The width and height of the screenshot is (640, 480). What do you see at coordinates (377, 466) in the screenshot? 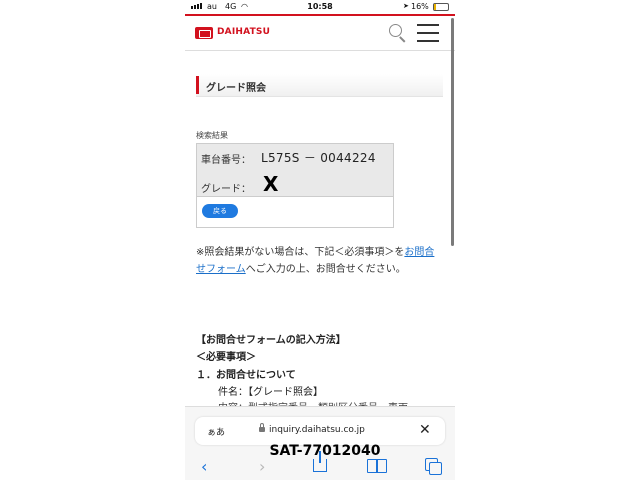
I see `bookmarks-icon` at bounding box center [377, 466].